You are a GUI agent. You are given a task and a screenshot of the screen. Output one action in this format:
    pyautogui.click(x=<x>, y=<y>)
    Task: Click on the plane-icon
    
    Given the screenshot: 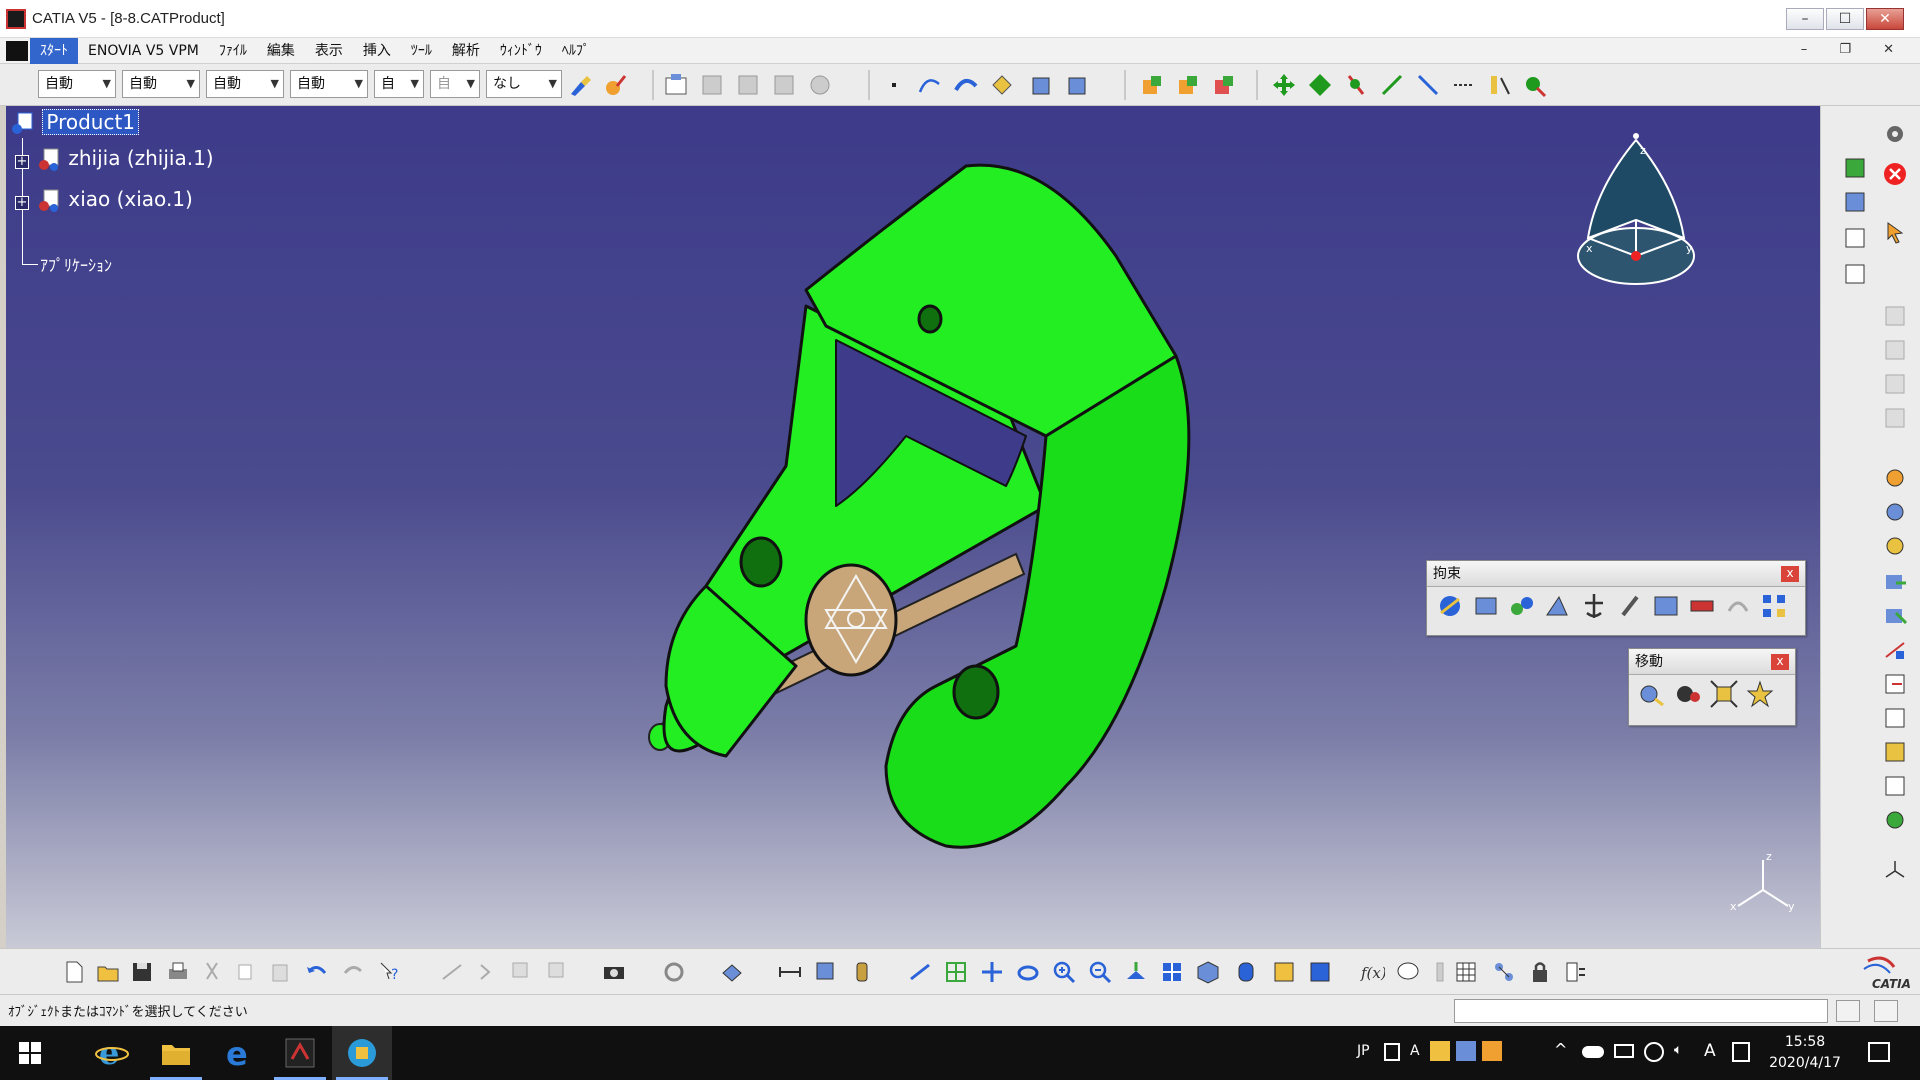 What is the action you would take?
    pyautogui.click(x=1002, y=85)
    